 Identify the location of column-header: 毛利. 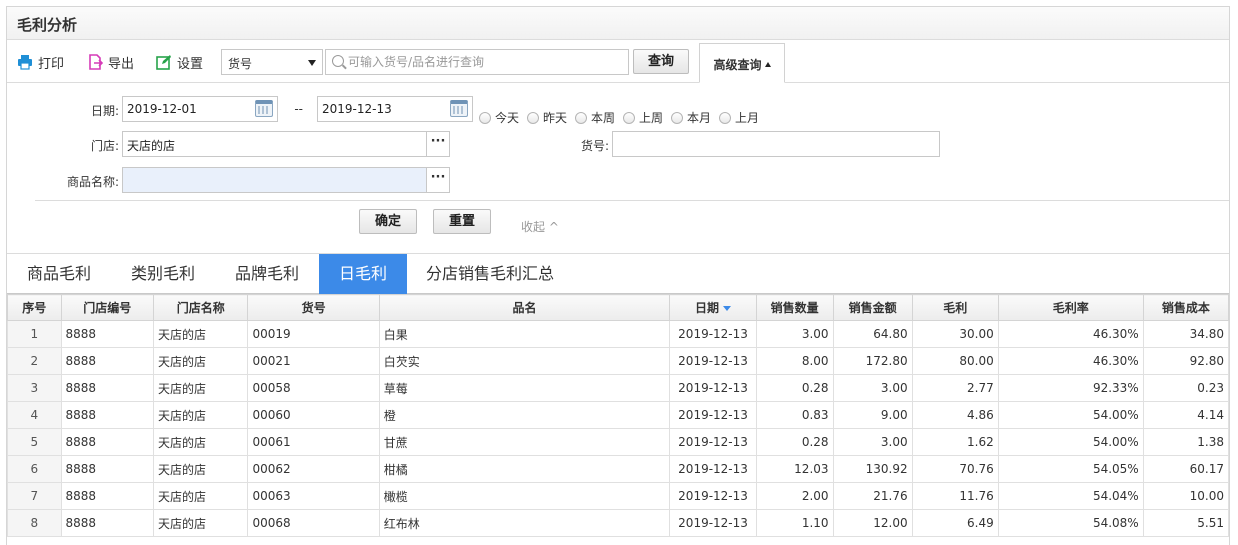
(955, 307).